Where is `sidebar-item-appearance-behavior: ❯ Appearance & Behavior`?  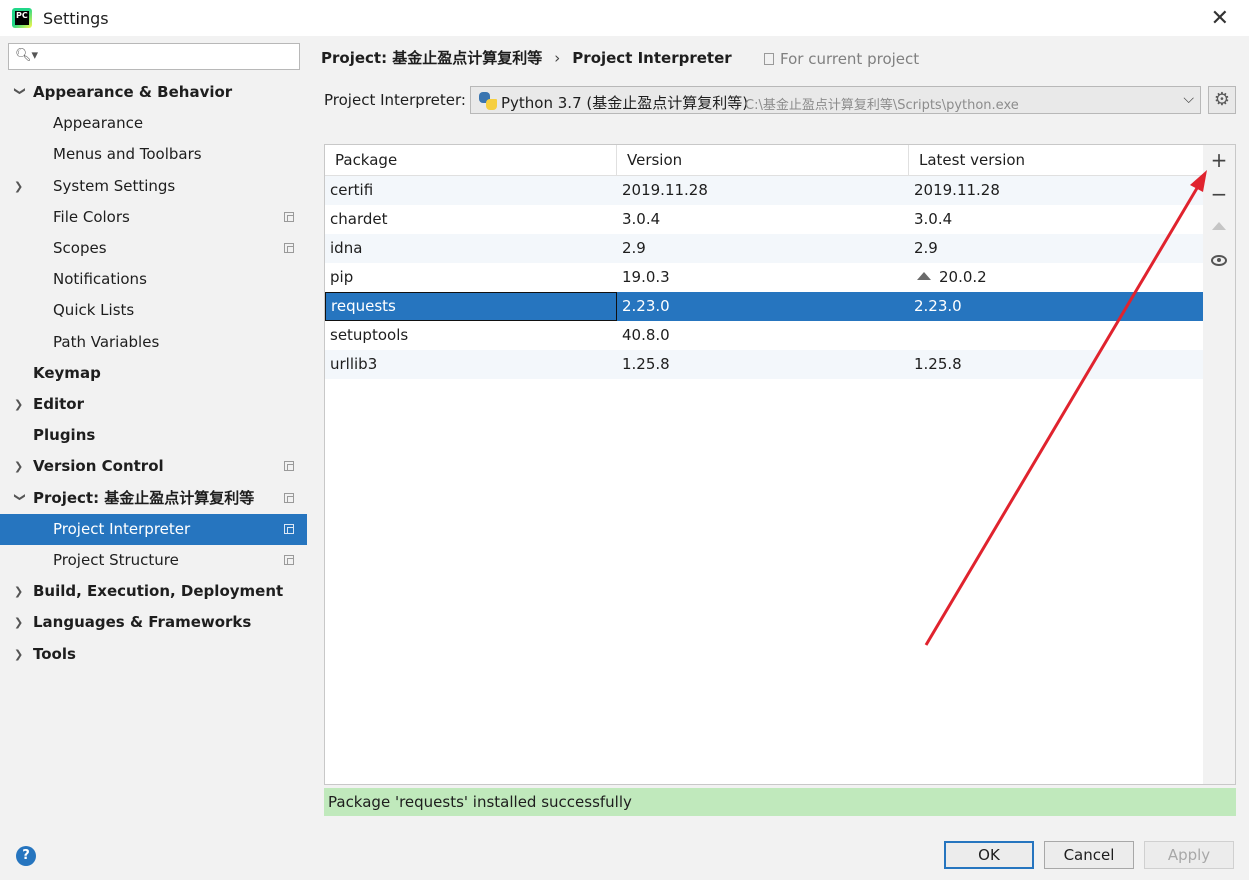
sidebar-item-appearance-behavior: ❯ Appearance & Behavior is located at coordinates (153, 92).